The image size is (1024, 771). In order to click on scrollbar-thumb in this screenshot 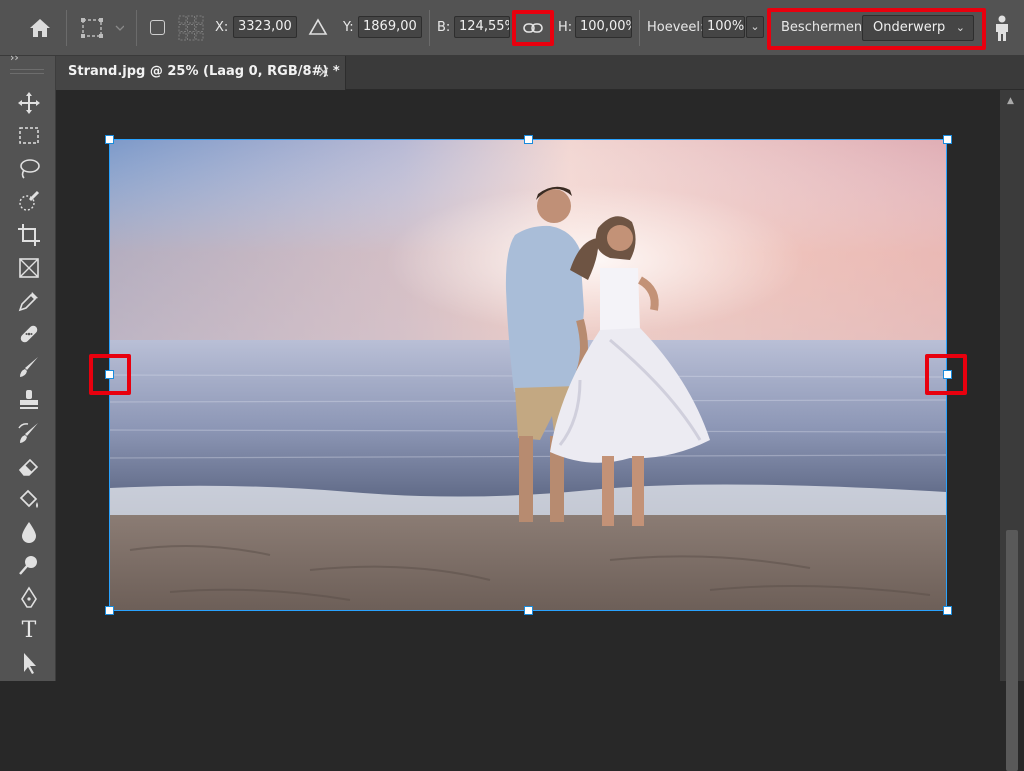, I will do `click(1012, 650)`.